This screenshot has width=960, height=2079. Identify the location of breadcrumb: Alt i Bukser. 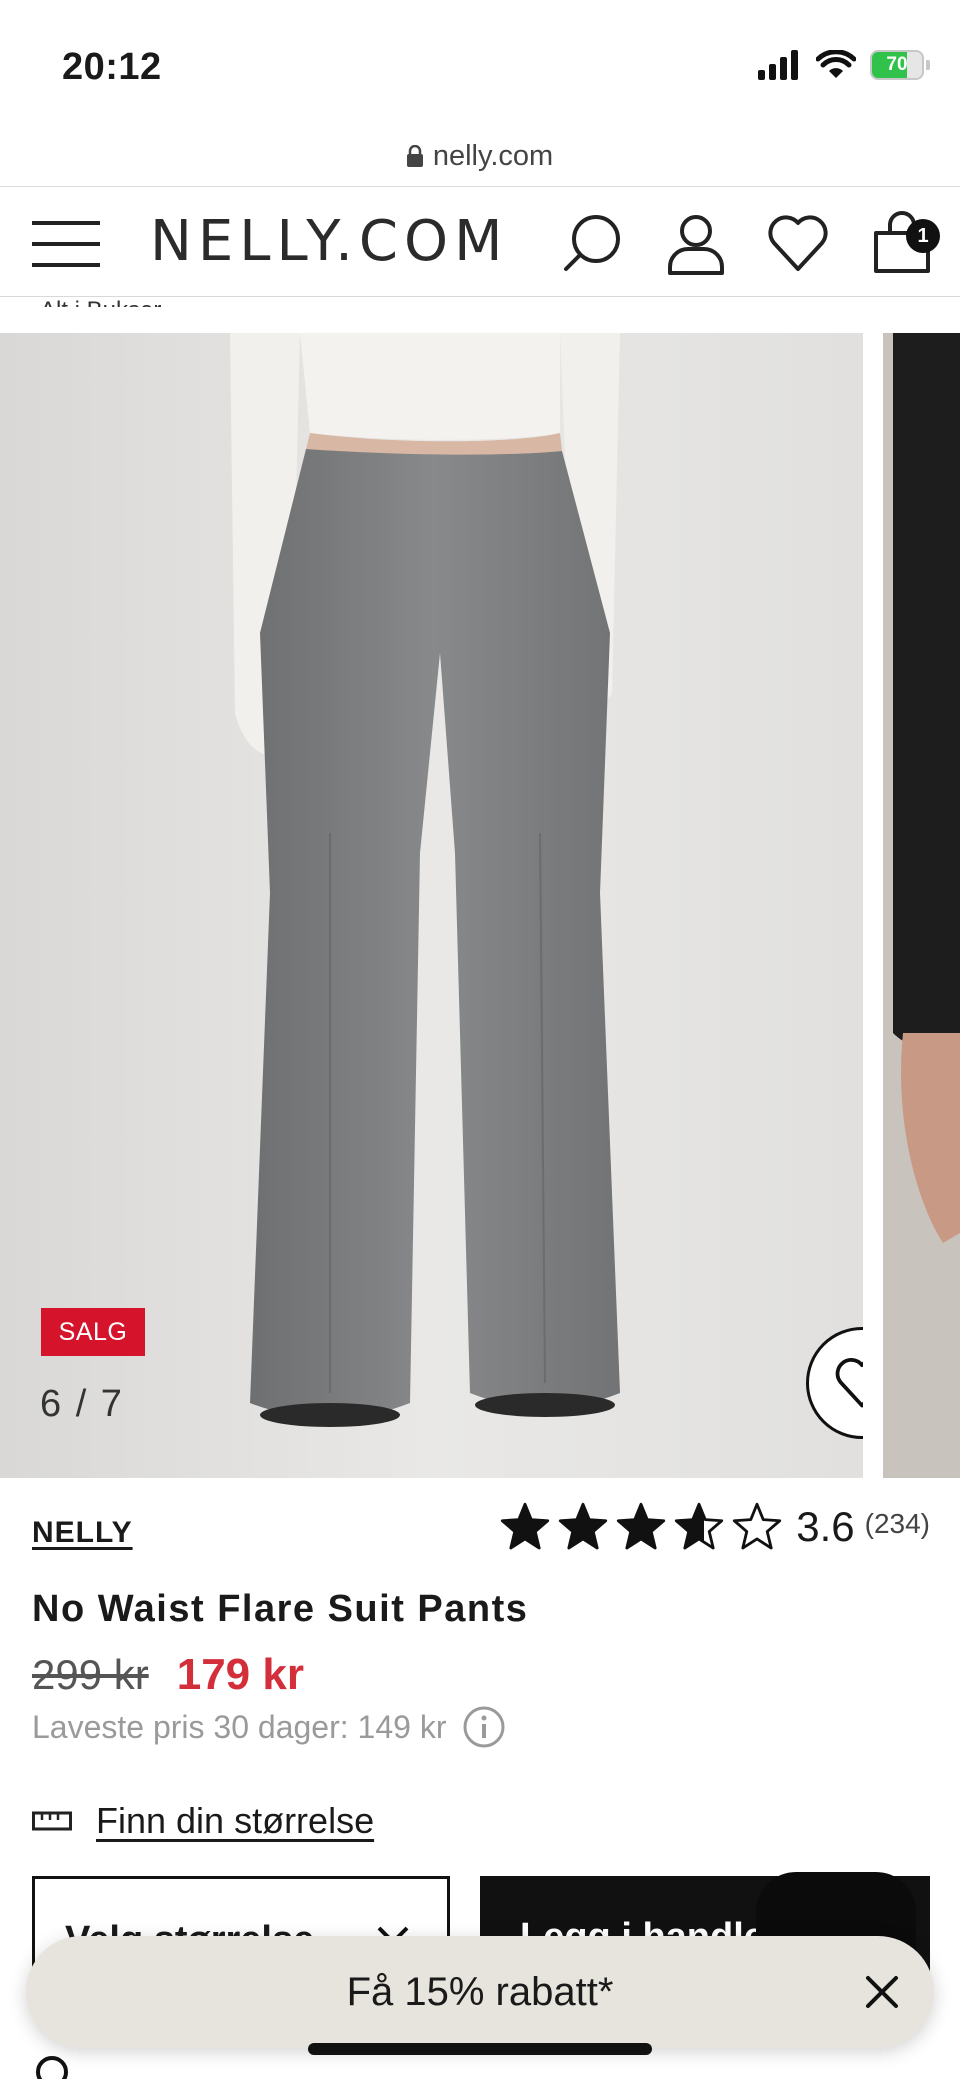
(100, 302).